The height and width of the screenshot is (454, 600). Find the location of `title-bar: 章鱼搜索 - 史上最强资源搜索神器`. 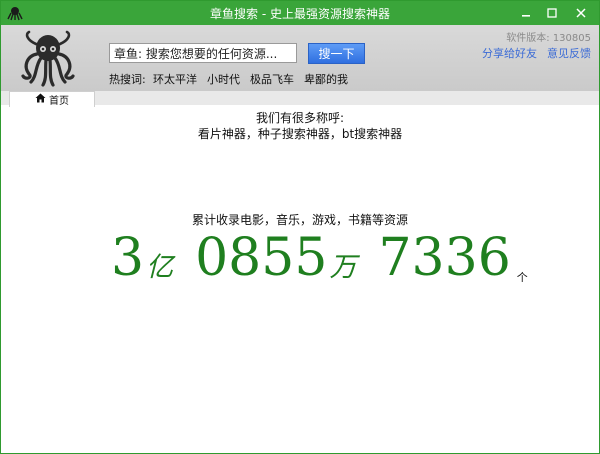

title-bar: 章鱼搜索 - 史上最强资源搜索神器 is located at coordinates (300, 13).